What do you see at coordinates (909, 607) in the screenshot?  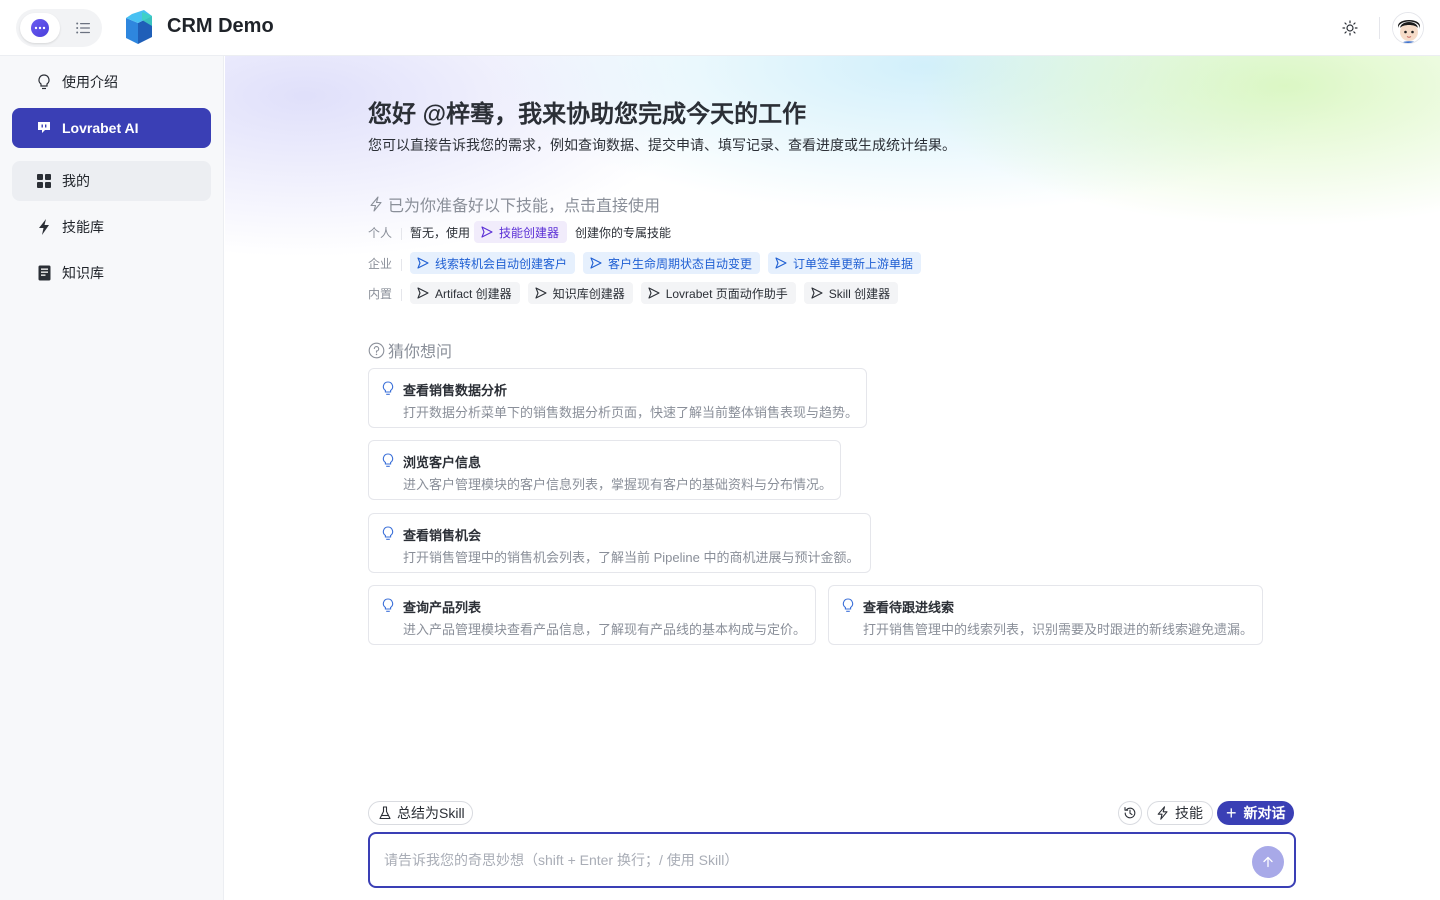 I see `card-title: 查看待跟进线索` at bounding box center [909, 607].